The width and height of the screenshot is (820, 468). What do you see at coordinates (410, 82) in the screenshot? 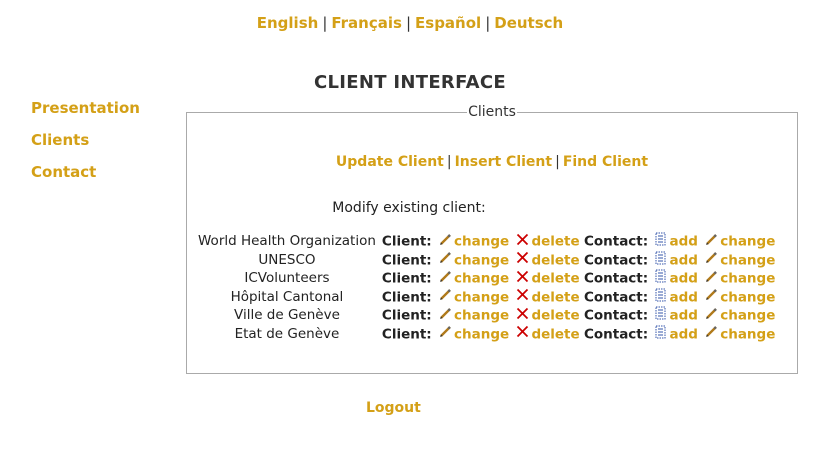
I see `page-title: CLIENT INTERFACE` at bounding box center [410, 82].